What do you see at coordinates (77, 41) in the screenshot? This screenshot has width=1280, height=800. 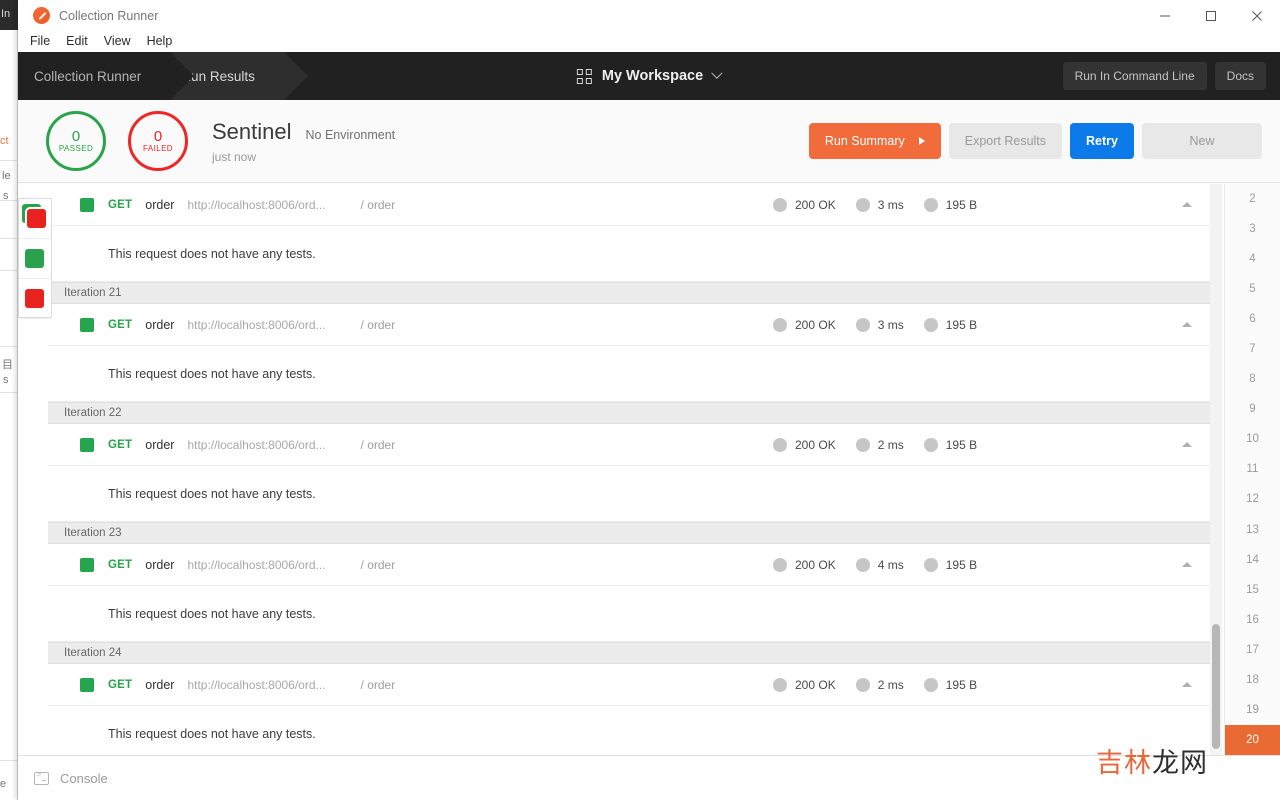 I see `menu-edit: Edit` at bounding box center [77, 41].